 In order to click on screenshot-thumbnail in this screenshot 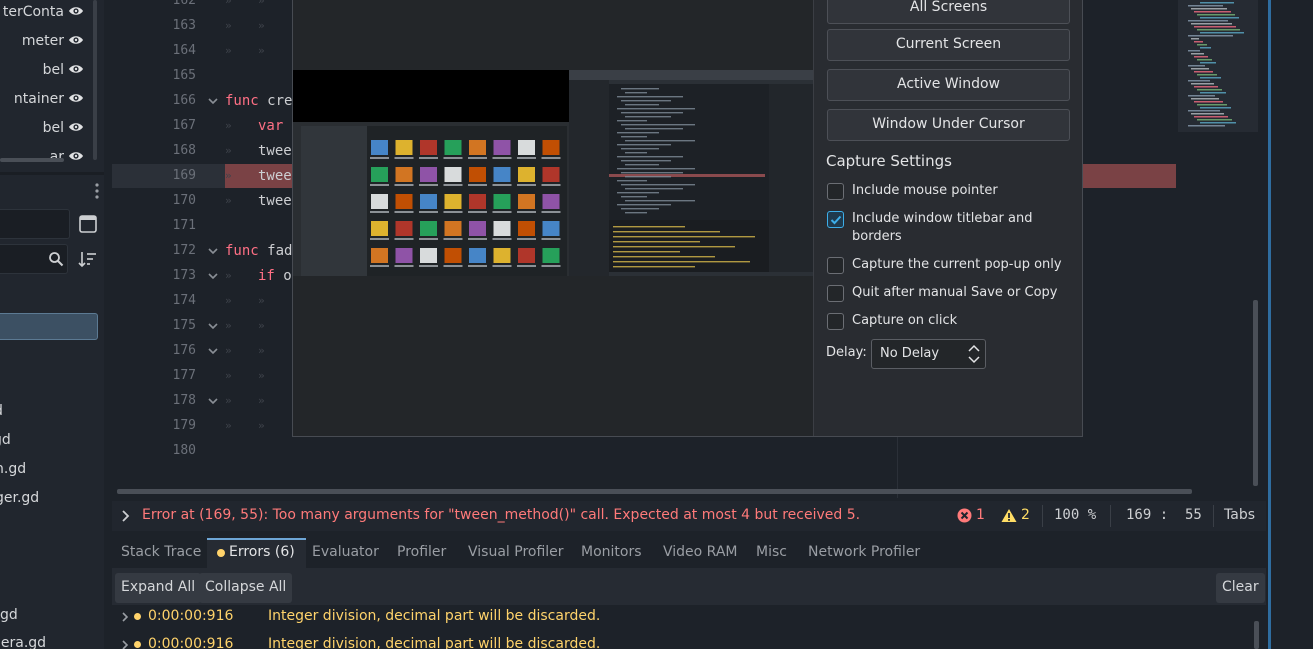, I will do `click(553, 173)`.